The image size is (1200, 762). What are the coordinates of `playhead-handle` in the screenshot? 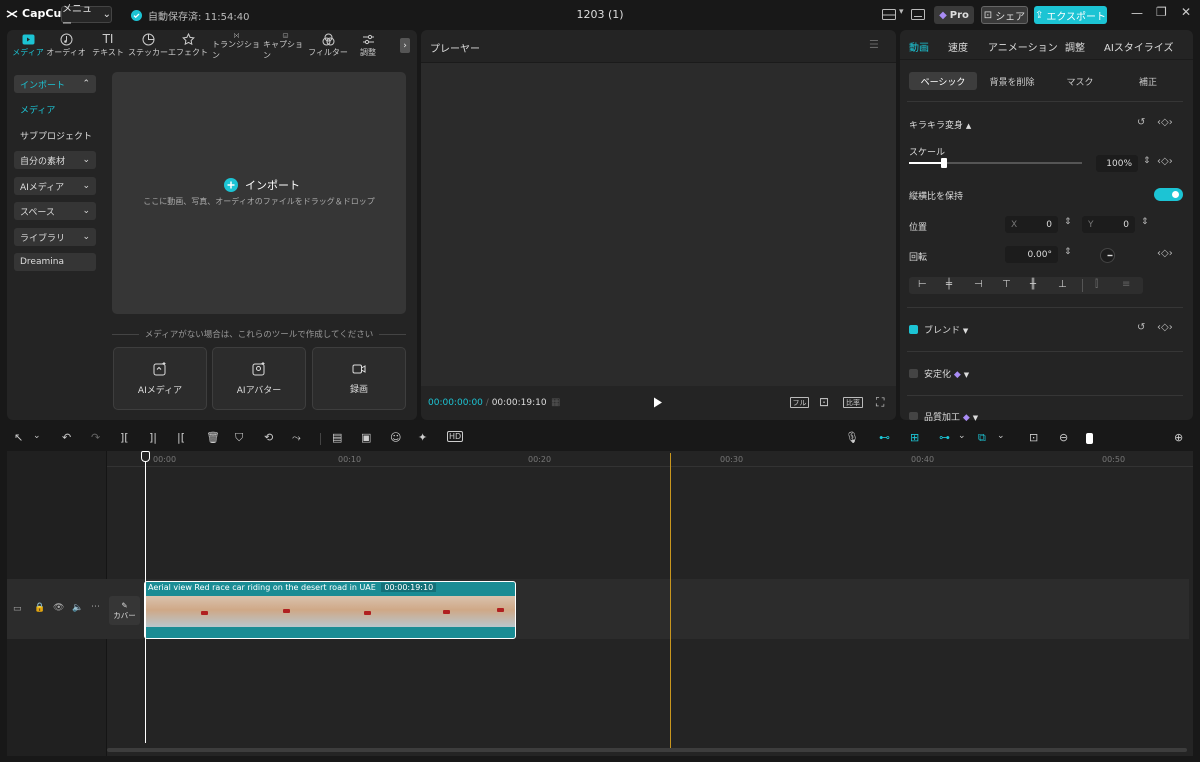 It's located at (145, 456).